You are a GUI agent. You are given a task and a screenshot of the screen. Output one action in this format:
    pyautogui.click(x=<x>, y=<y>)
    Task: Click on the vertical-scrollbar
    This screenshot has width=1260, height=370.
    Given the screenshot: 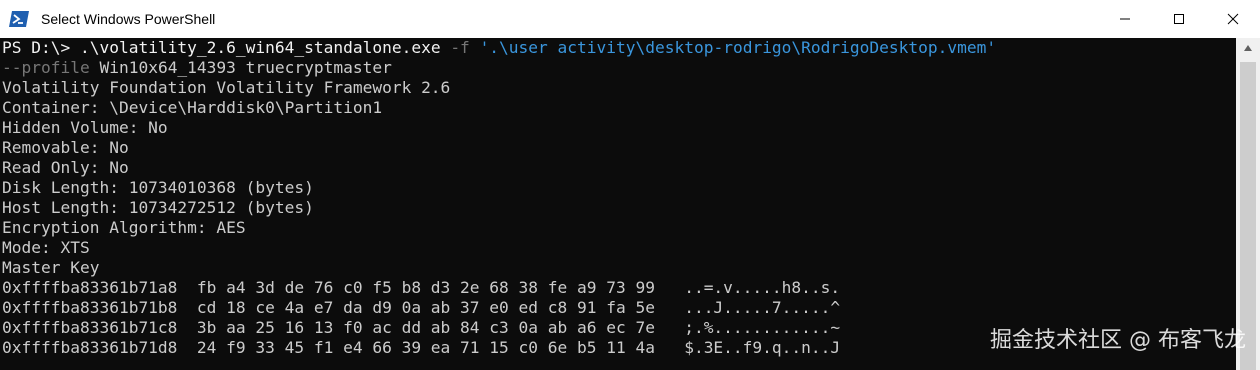 What is the action you would take?
    pyautogui.click(x=1248, y=204)
    